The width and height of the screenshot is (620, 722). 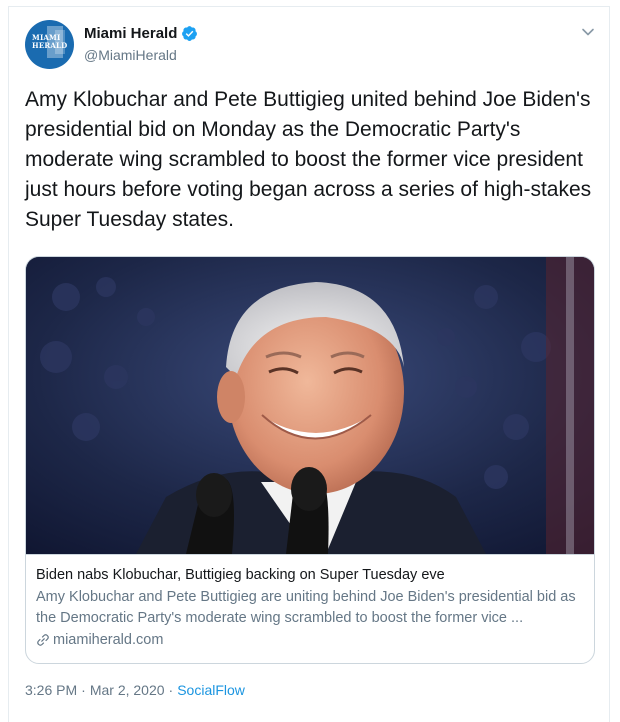 I want to click on name-row: Miami Herald, so click(x=141, y=33).